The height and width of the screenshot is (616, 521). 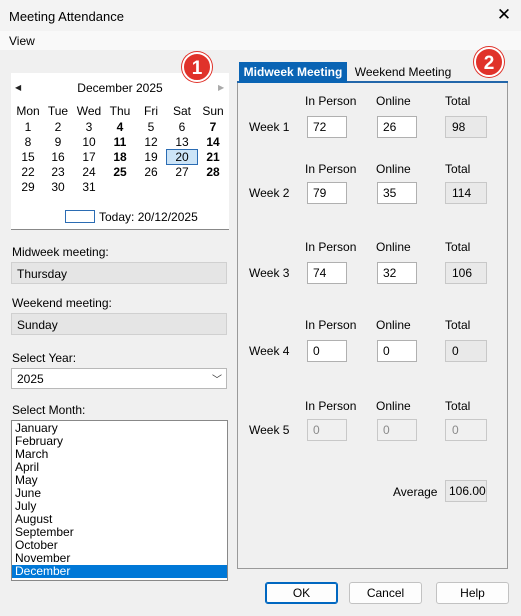 What do you see at coordinates (44, 358) in the screenshot?
I see `select-year-label: Select Year:` at bounding box center [44, 358].